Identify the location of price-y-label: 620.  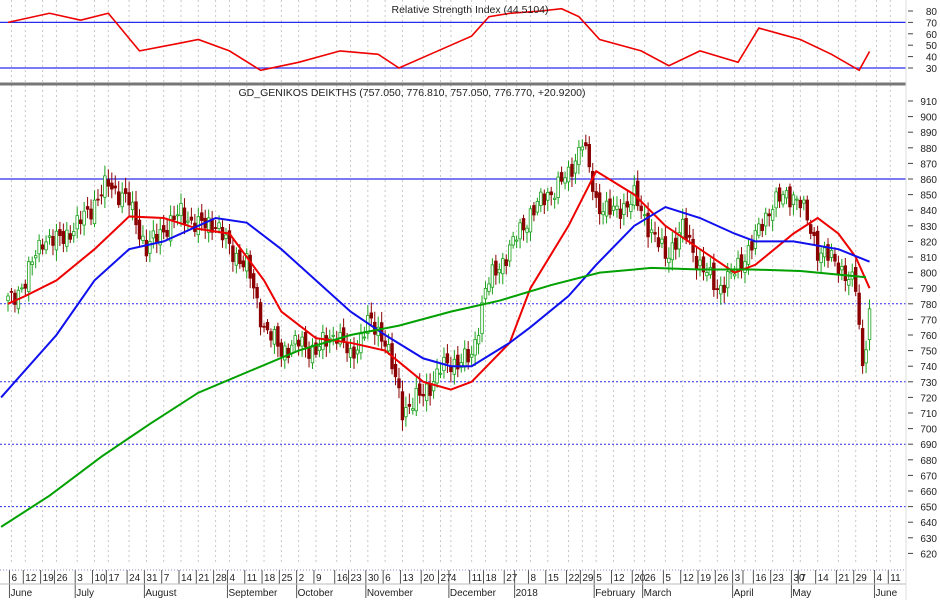
(928, 554).